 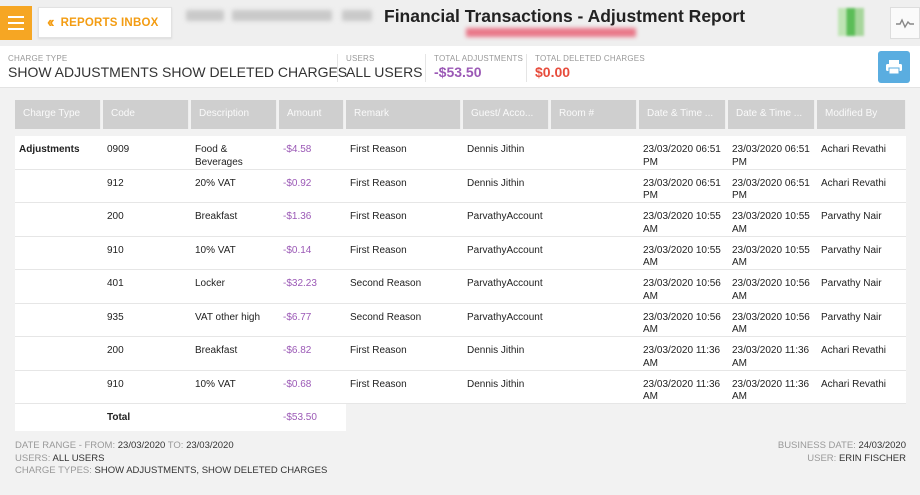 I want to click on total-deleted-value: $0.00, so click(x=553, y=72).